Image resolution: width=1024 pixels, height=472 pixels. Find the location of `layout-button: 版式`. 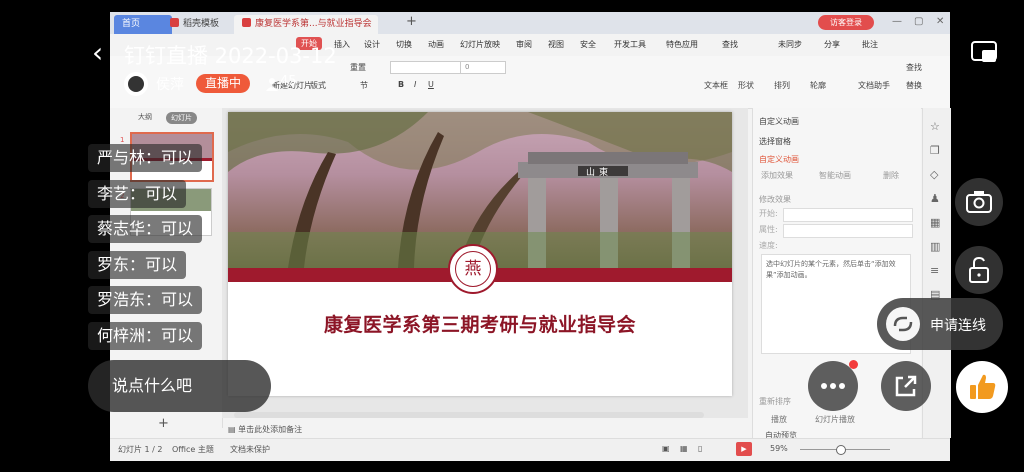

layout-button: 版式 is located at coordinates (318, 85).